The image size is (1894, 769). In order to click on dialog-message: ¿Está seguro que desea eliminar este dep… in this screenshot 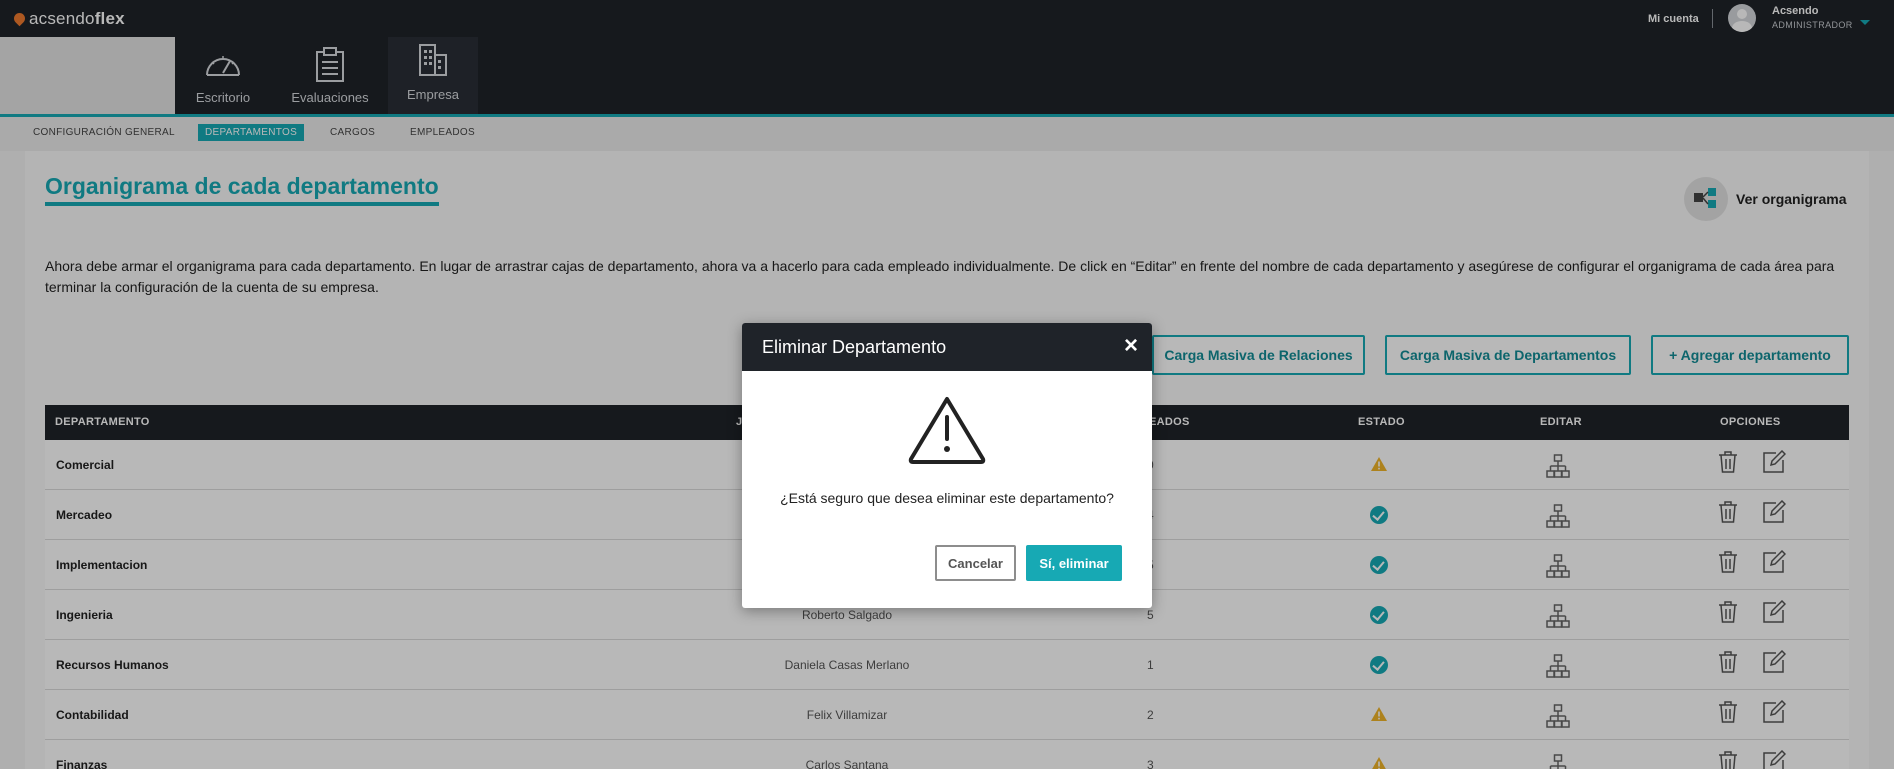, I will do `click(947, 498)`.